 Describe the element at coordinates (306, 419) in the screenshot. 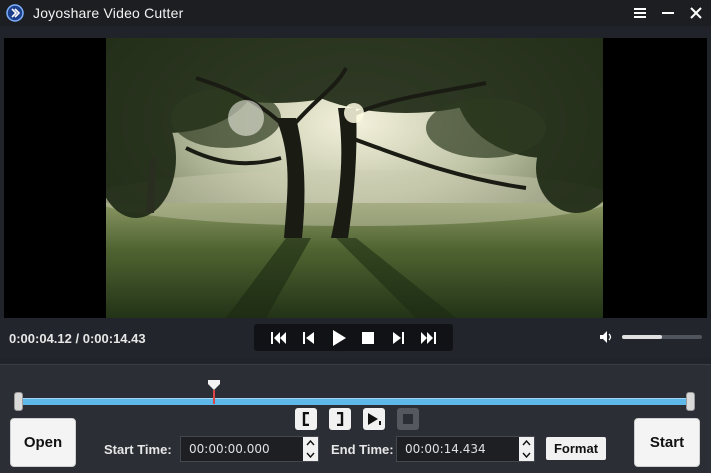

I see `mark-start-icon` at that location.